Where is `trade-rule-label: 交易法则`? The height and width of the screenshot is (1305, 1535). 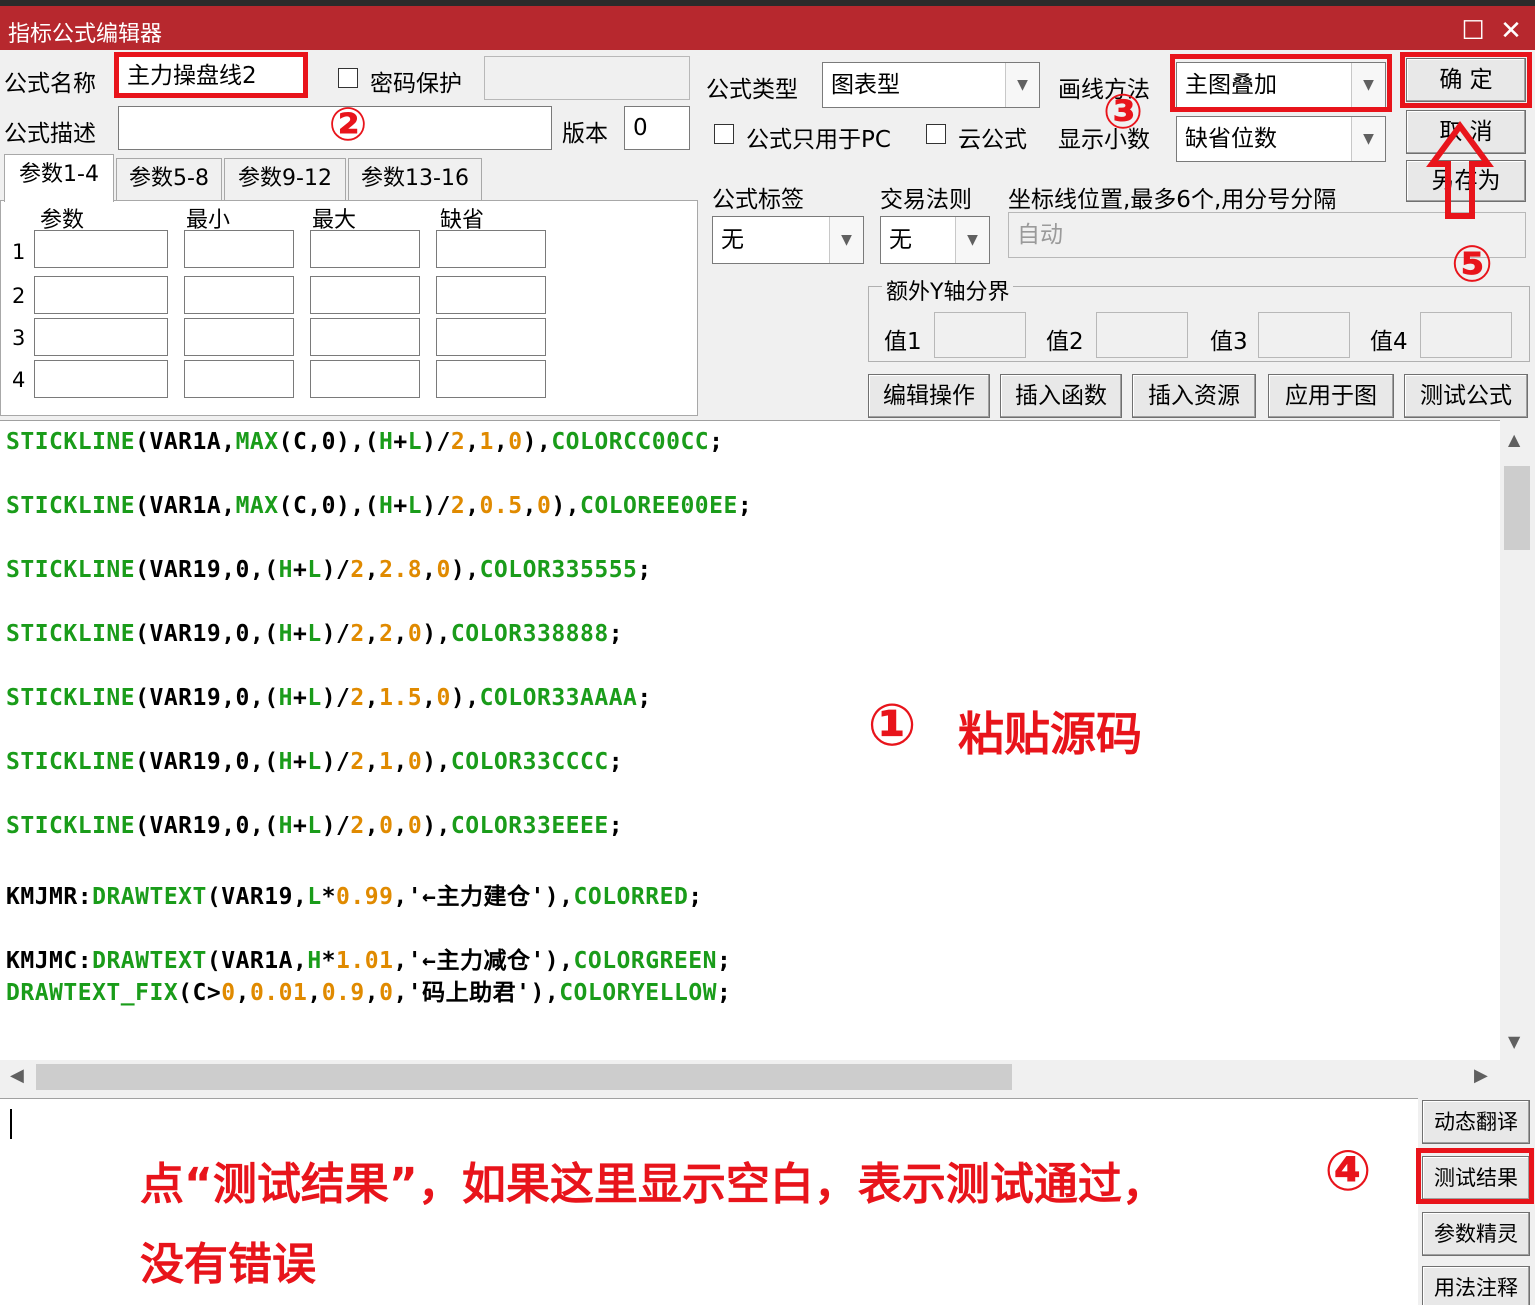
trade-rule-label: 交易法则 is located at coordinates (926, 200).